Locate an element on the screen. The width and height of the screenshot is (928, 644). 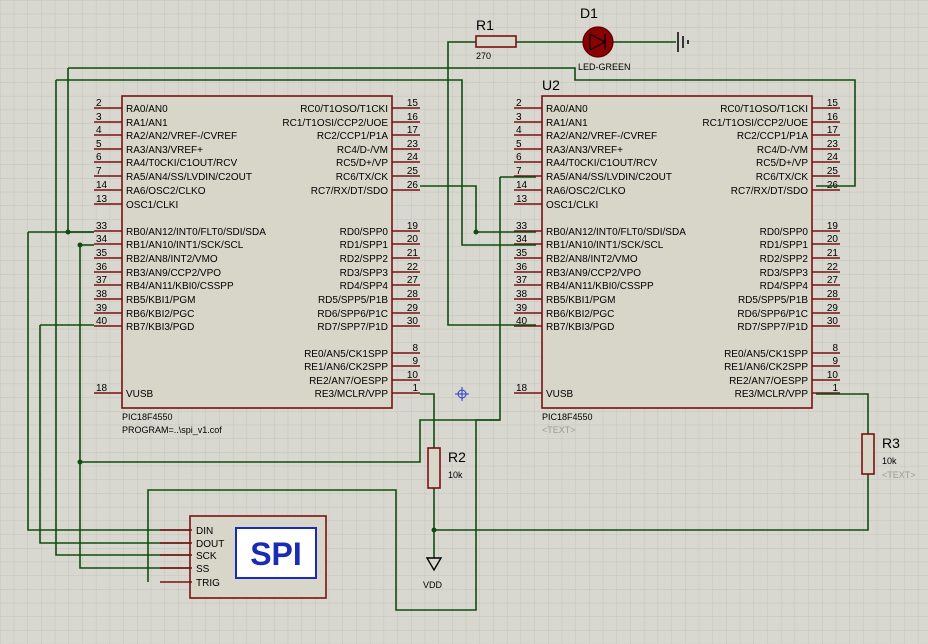
pin-number: 16 is located at coordinates (413, 117).